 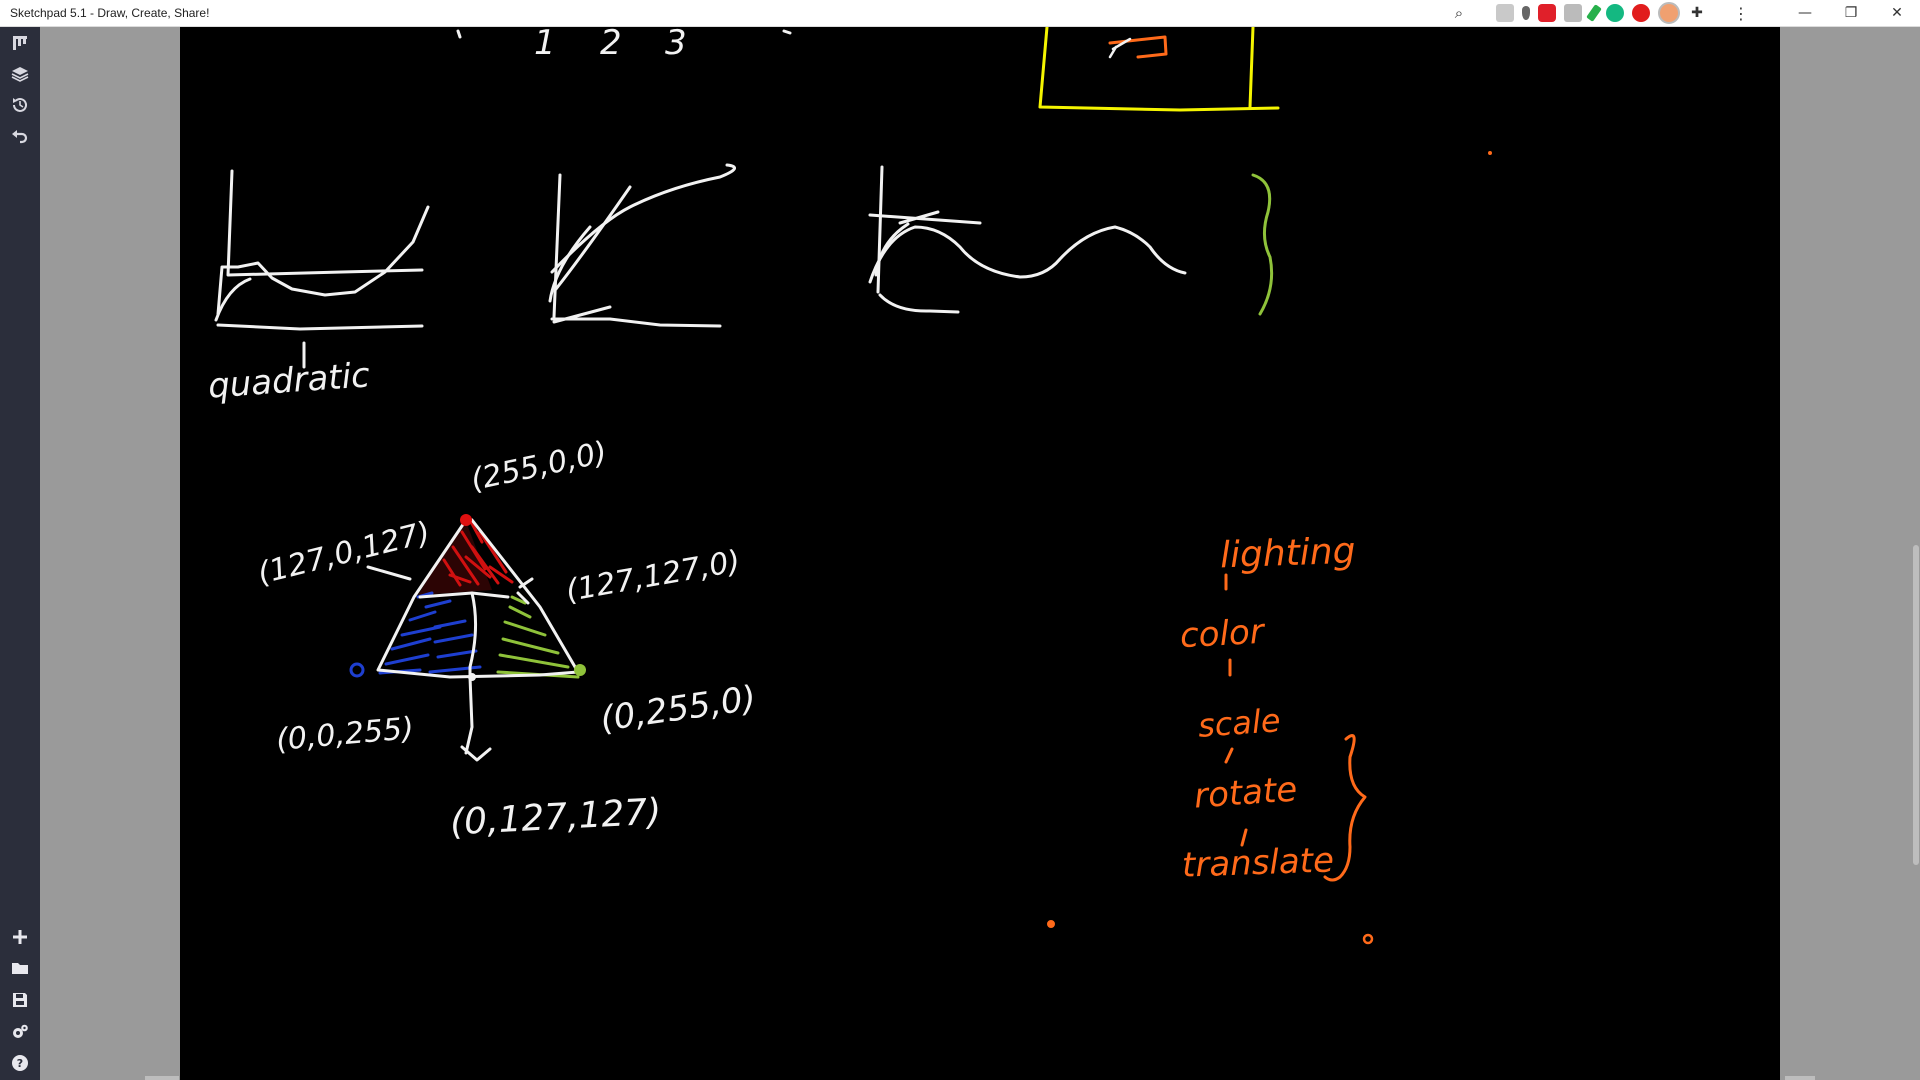 I want to click on pipeline-color: color, so click(x=1222, y=634).